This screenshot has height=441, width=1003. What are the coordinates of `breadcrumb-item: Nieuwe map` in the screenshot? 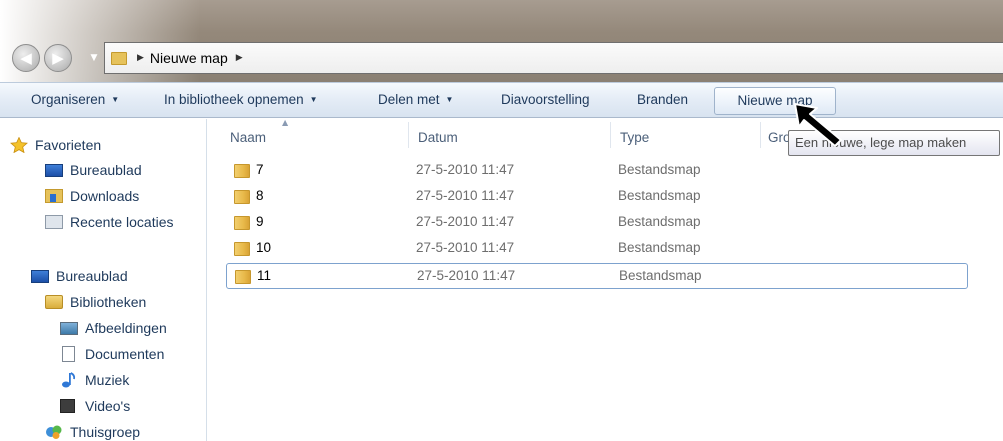 It's located at (189, 58).